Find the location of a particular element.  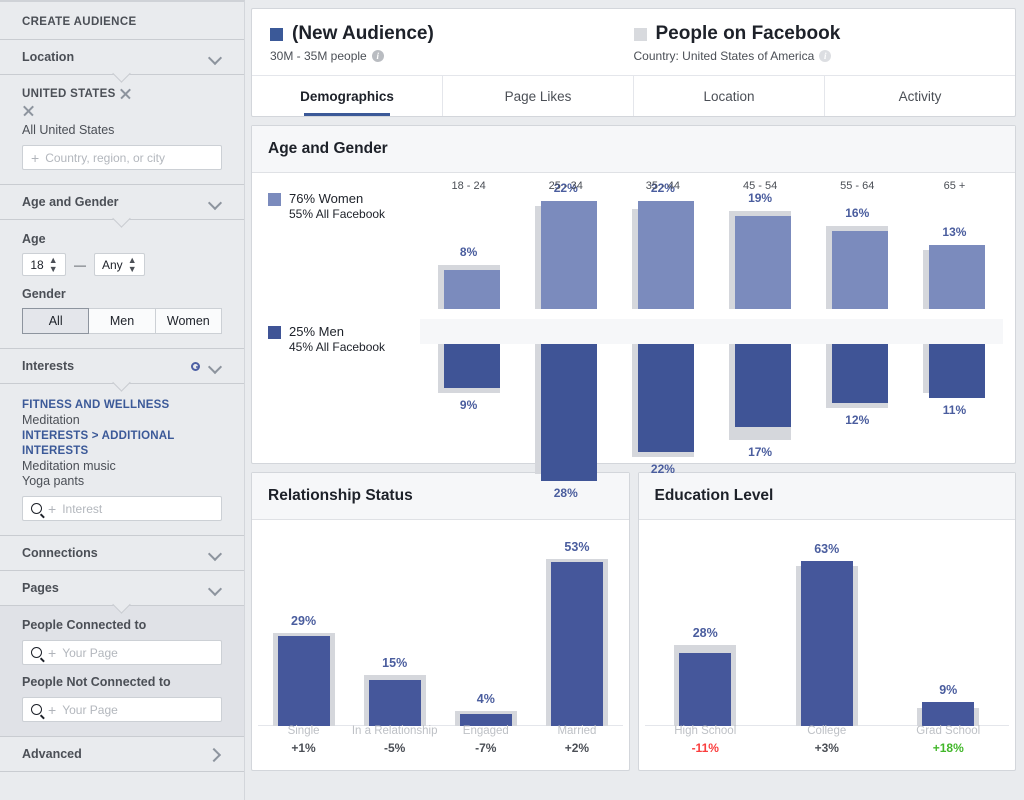

age-min-select: 18 ▲ ▼ is located at coordinates (44, 264).